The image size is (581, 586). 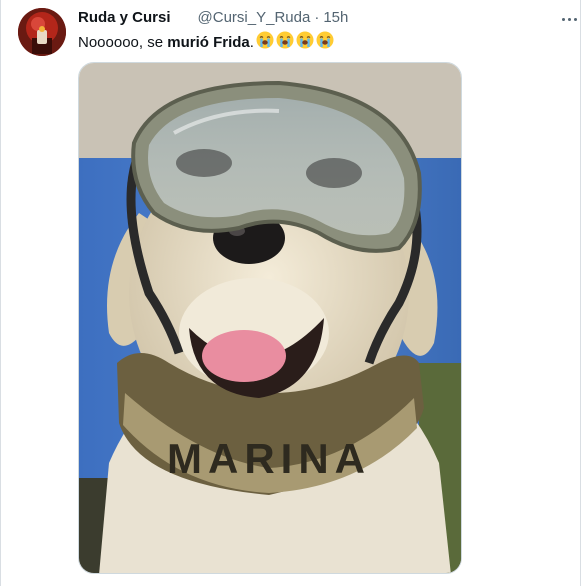 I want to click on avatar-image, so click(x=42, y=32).